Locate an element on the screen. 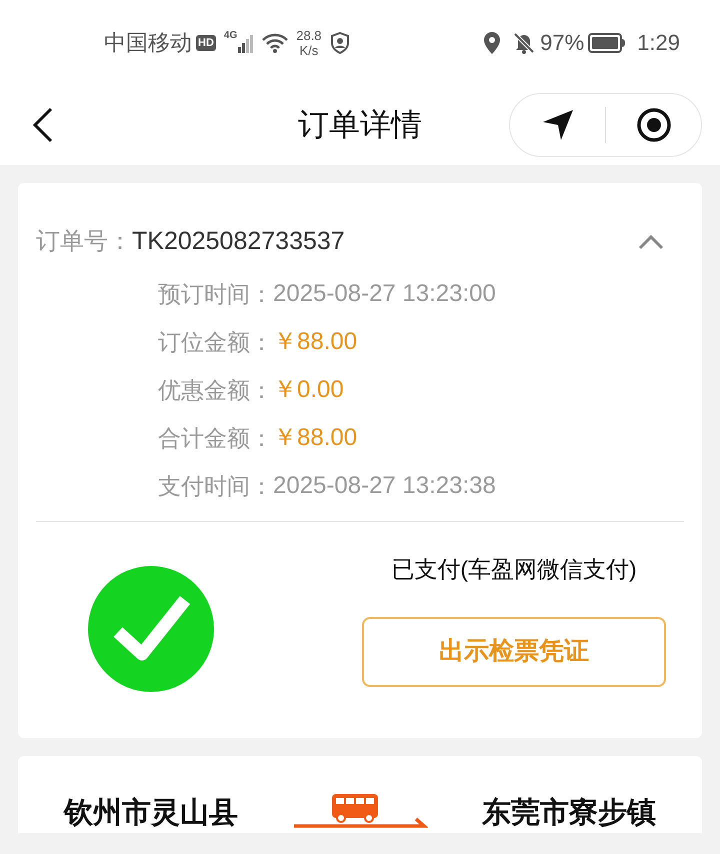 Image resolution: width=720 pixels, height=854 pixels. signal-icon is located at coordinates (246, 42).